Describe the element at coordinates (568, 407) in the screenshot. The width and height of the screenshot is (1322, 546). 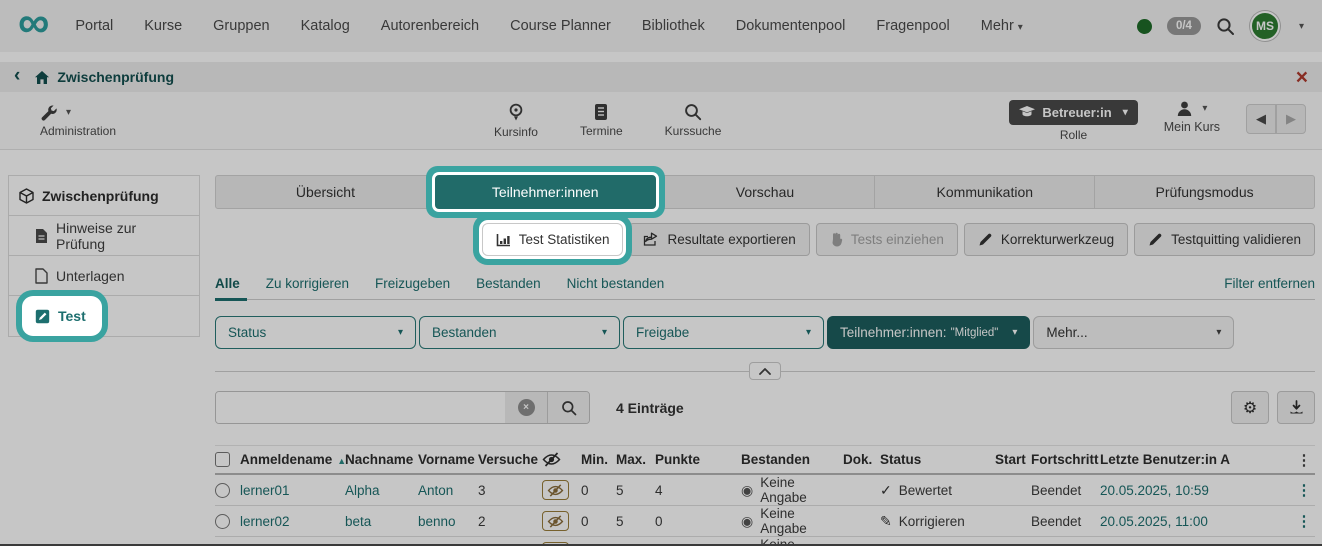
I see `search-submit-button` at that location.